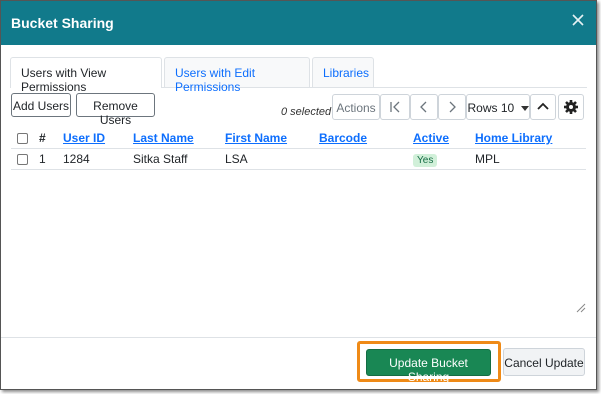  What do you see at coordinates (578, 20) in the screenshot?
I see `close-icon` at bounding box center [578, 20].